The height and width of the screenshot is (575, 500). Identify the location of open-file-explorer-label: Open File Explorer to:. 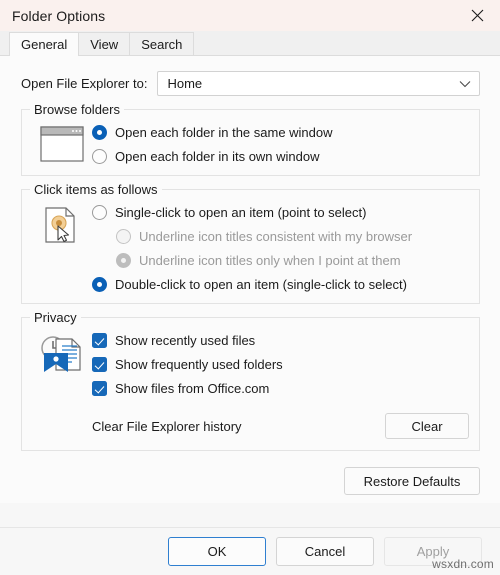
(84, 83).